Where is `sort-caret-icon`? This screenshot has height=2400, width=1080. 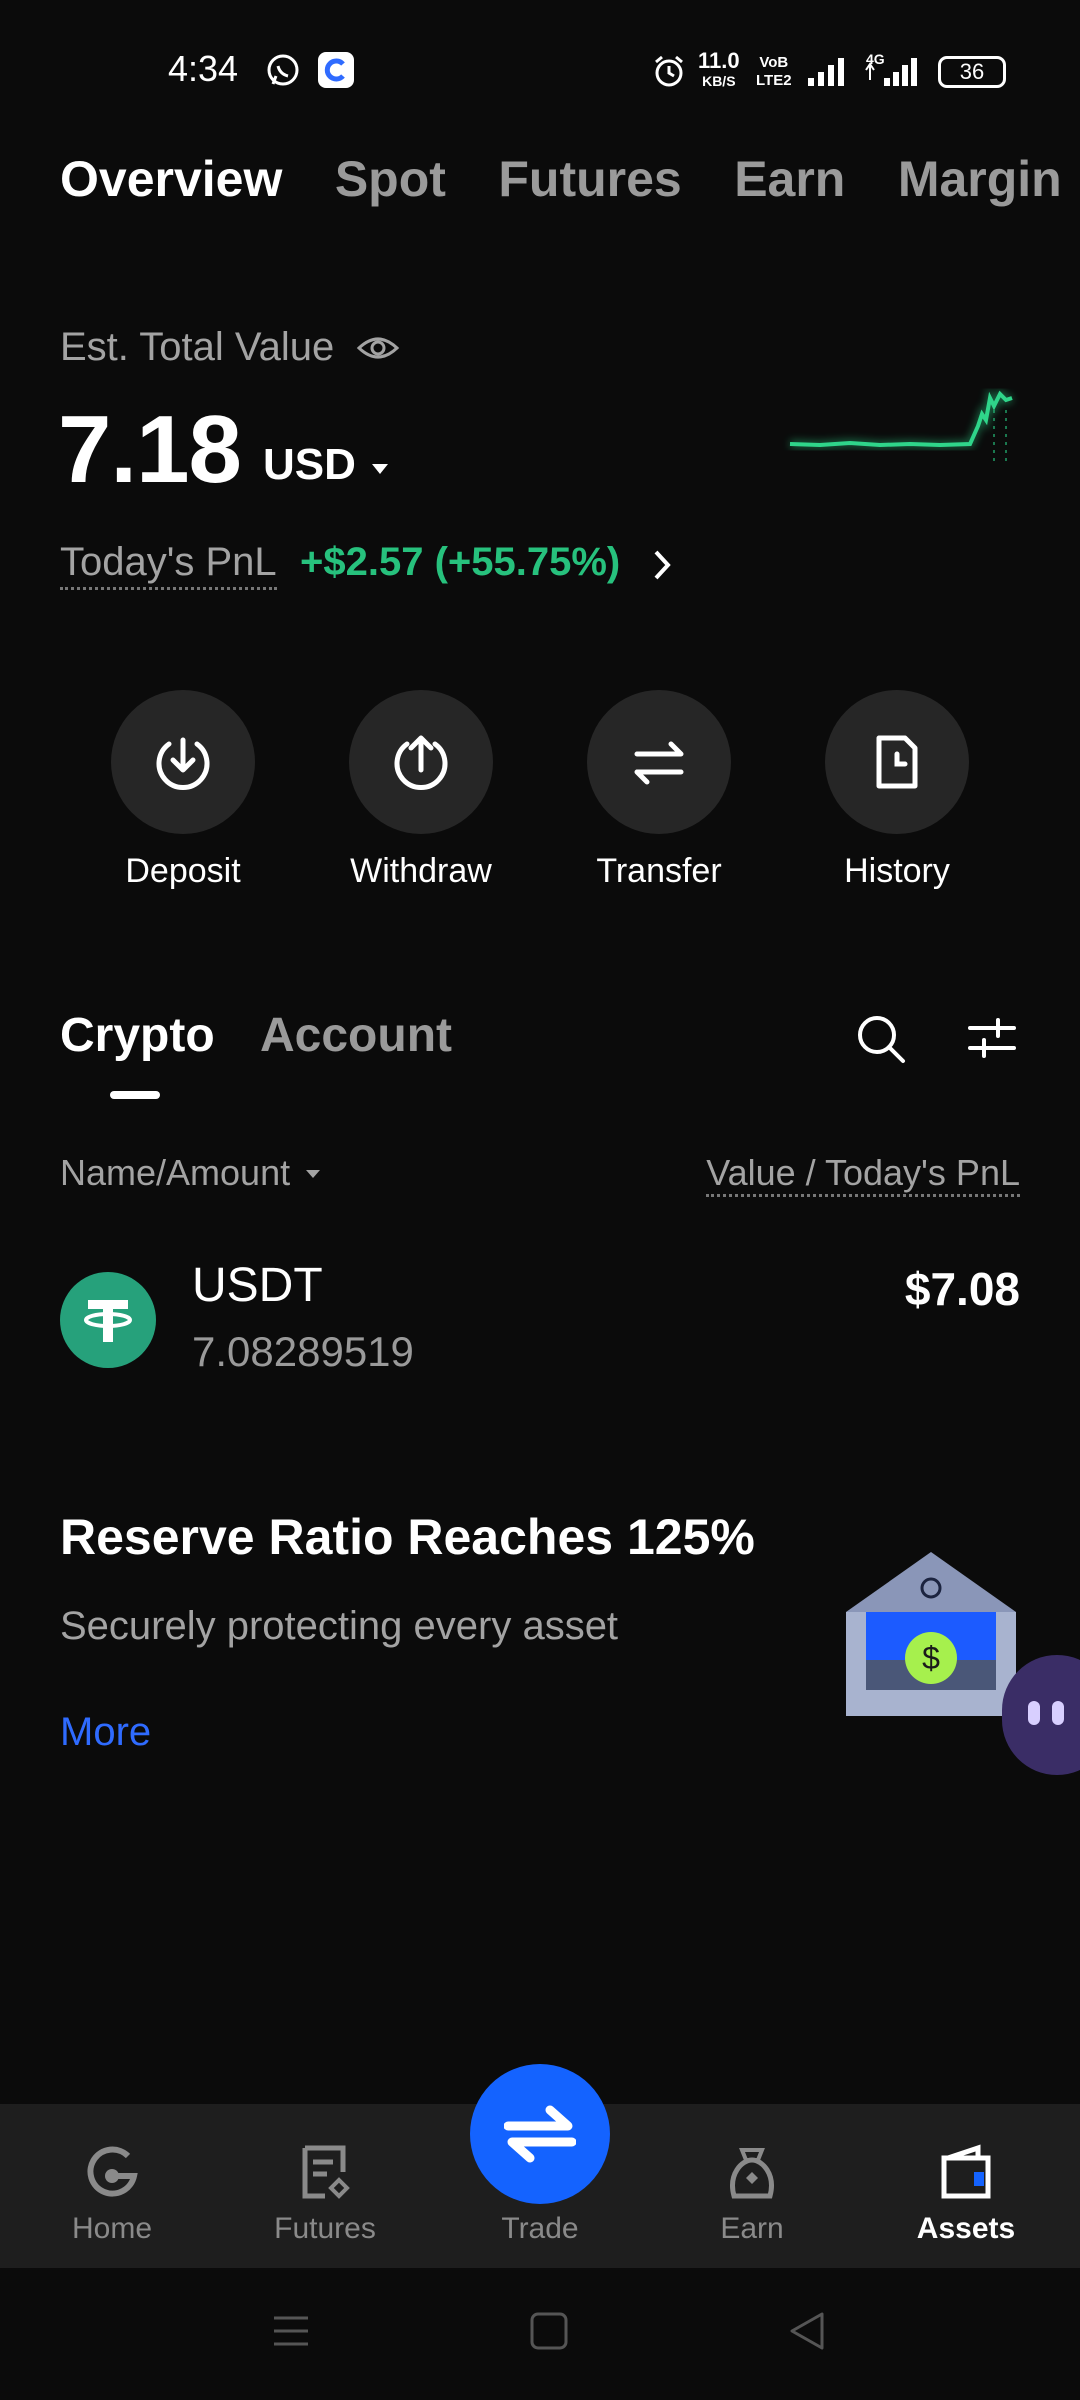
sort-caret-icon is located at coordinates (313, 1174).